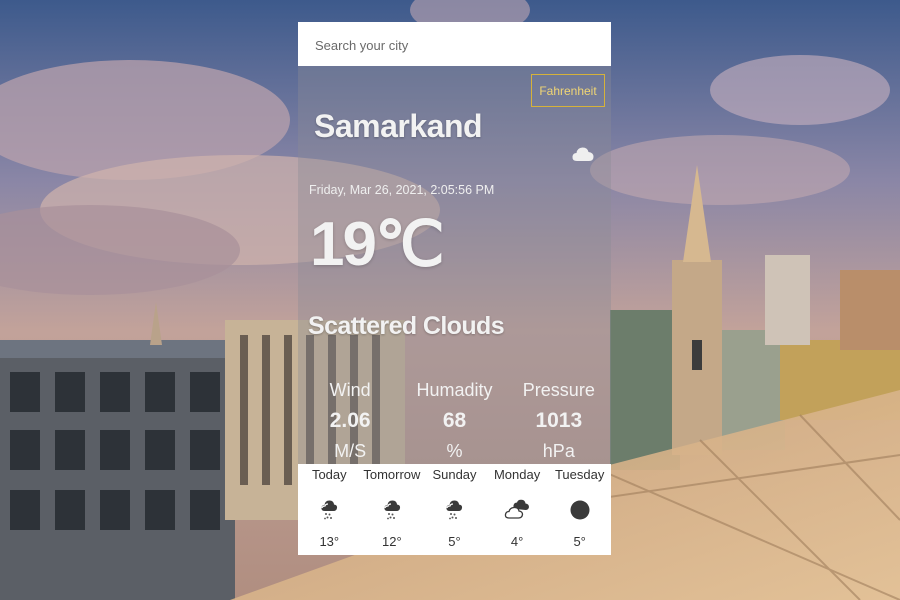 The width and height of the screenshot is (900, 600). I want to click on city-name: Samarkand, so click(398, 126).